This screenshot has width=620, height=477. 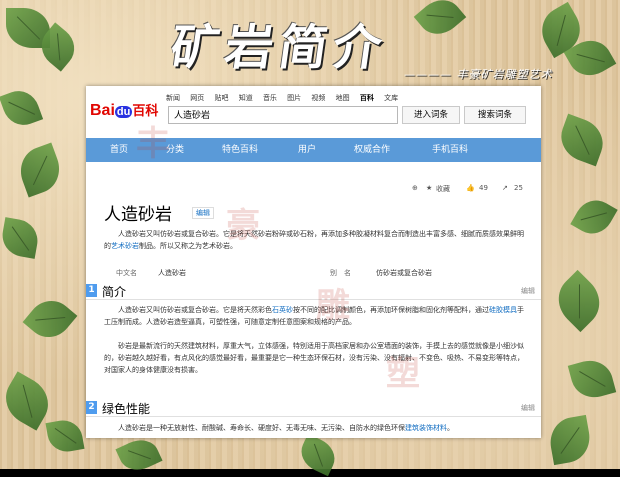 What do you see at coordinates (313, 291) in the screenshot?
I see `section-header-intro: 1 简介 编辑` at bounding box center [313, 291].